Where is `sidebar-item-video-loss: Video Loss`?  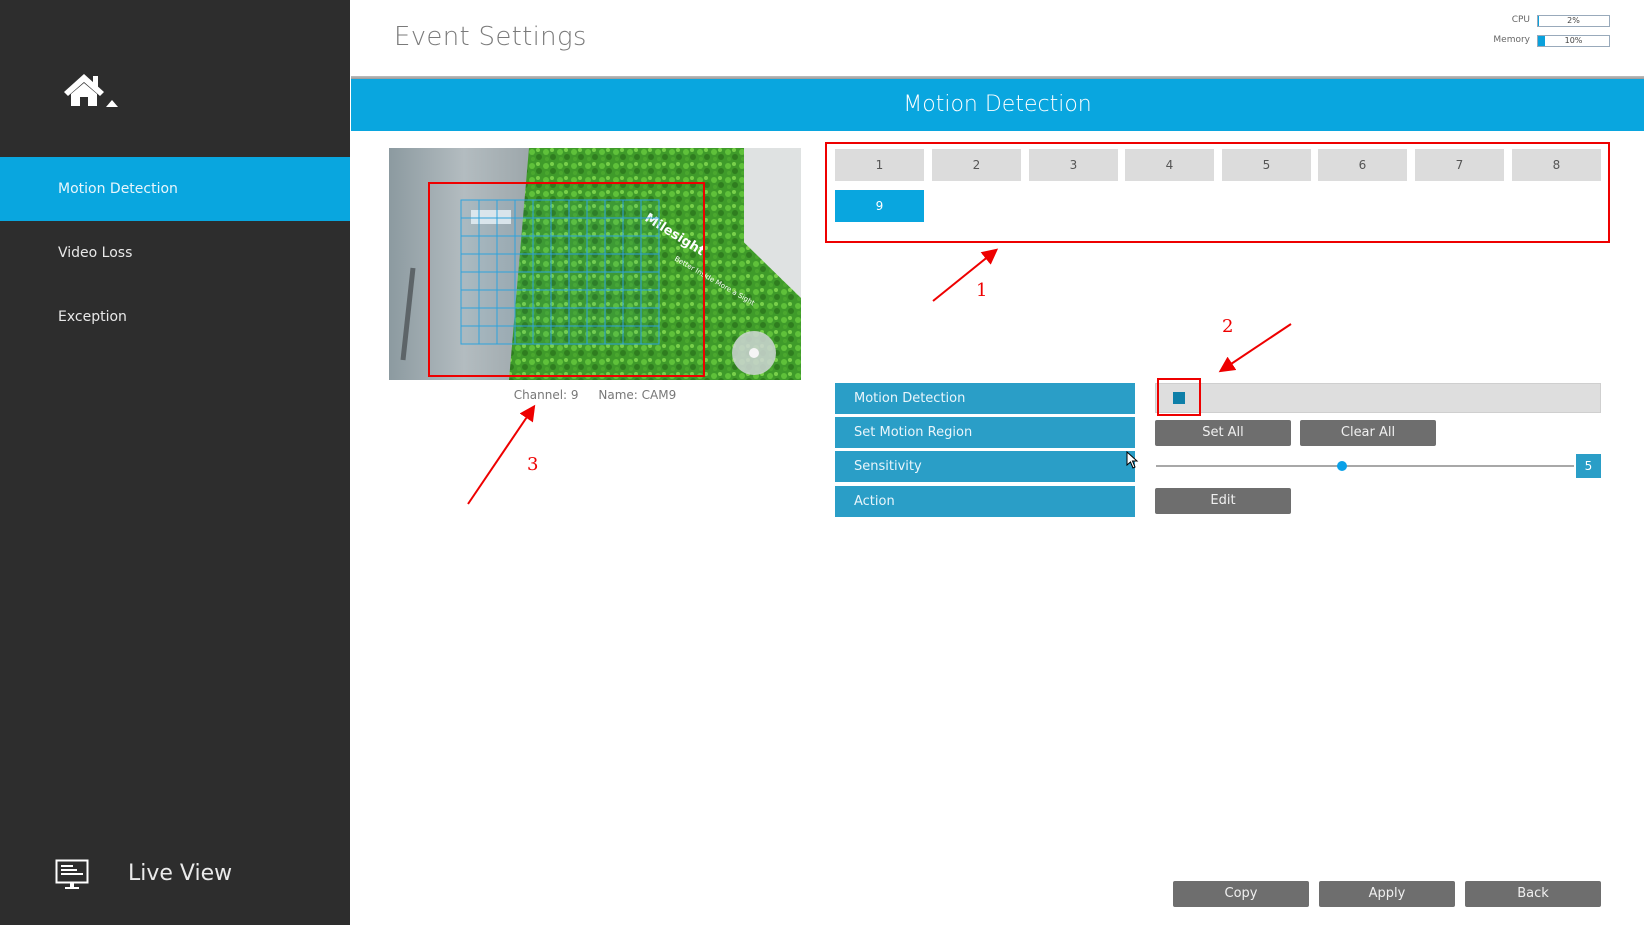
sidebar-item-video-loss: Video Loss is located at coordinates (175, 253).